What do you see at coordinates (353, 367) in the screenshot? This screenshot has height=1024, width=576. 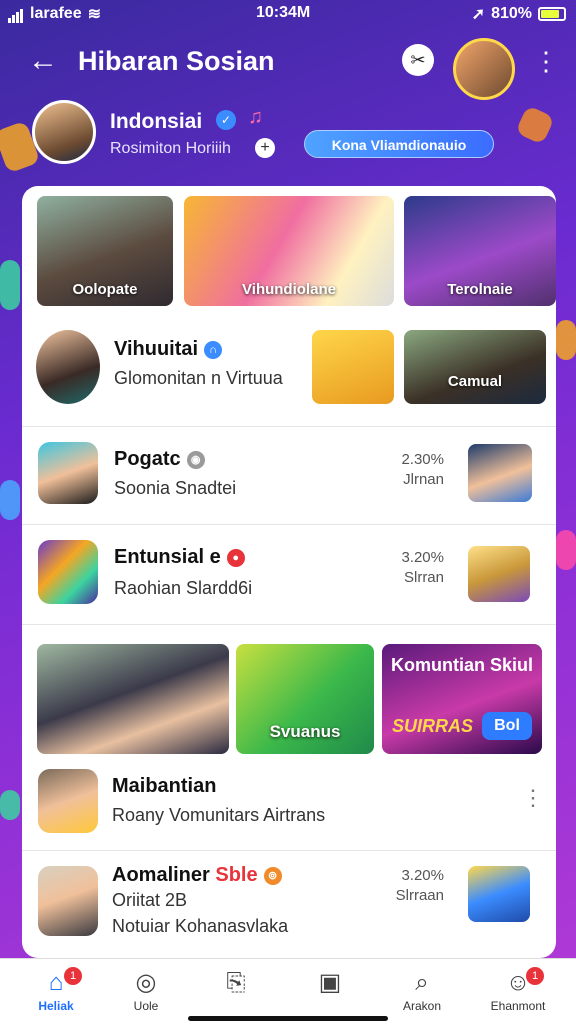 I see `character-thumbnail` at bounding box center [353, 367].